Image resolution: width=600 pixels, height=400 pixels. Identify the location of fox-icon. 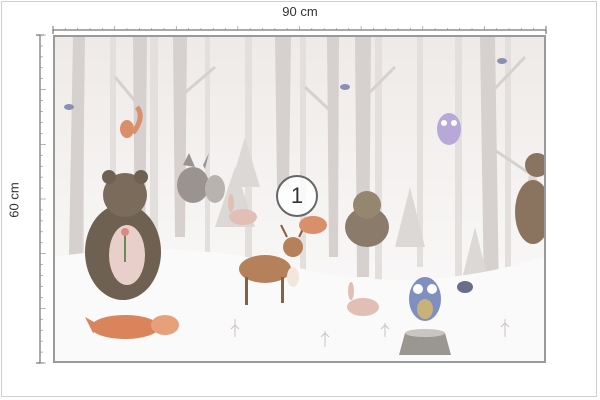
(313, 225).